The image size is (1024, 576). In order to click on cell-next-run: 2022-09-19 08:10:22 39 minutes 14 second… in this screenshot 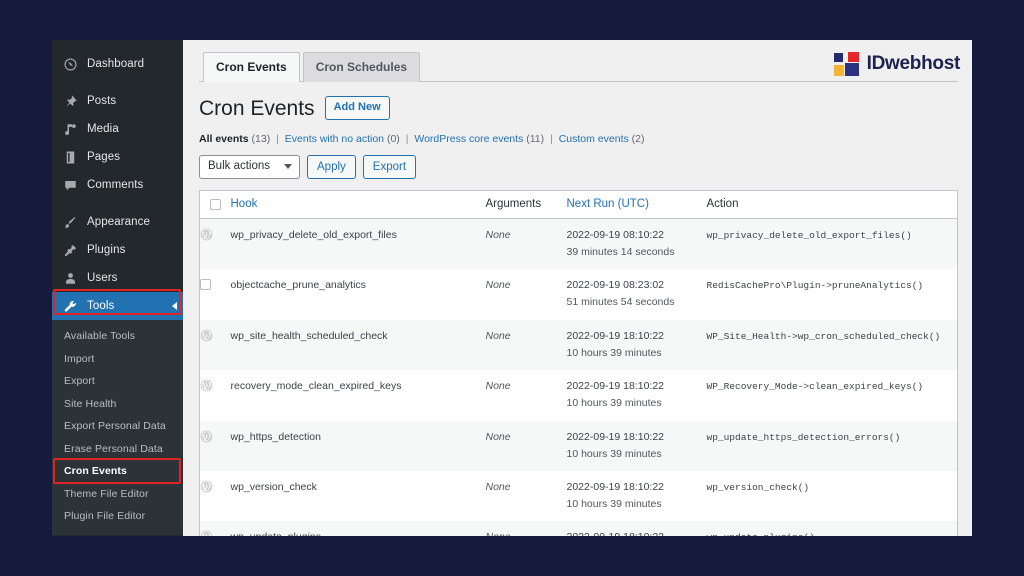, I will do `click(637, 243)`.